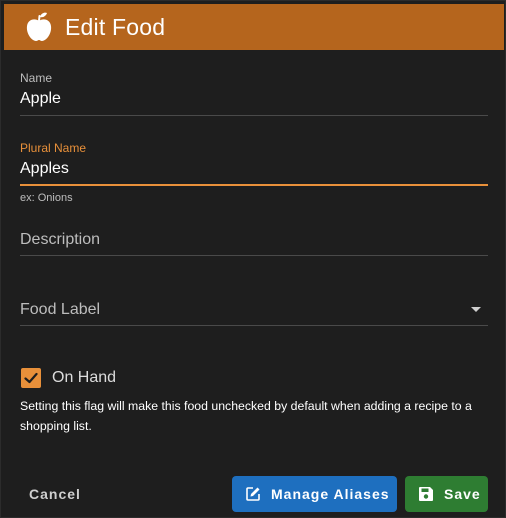 The image size is (506, 518). Describe the element at coordinates (426, 494) in the screenshot. I see `floppy-disk-icon` at that location.